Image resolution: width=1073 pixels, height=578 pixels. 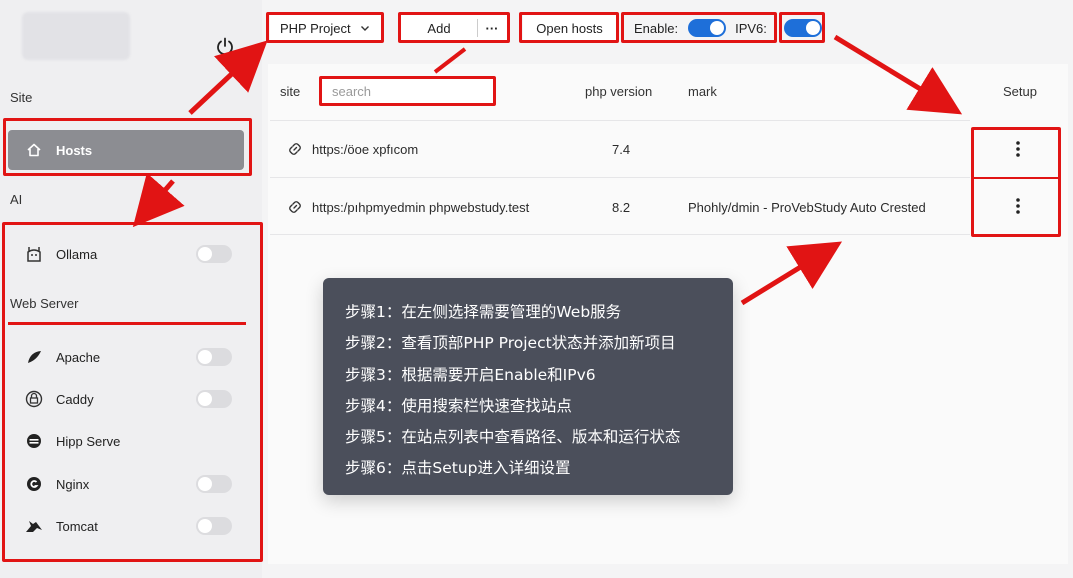 I want to click on search-input, so click(x=408, y=91).